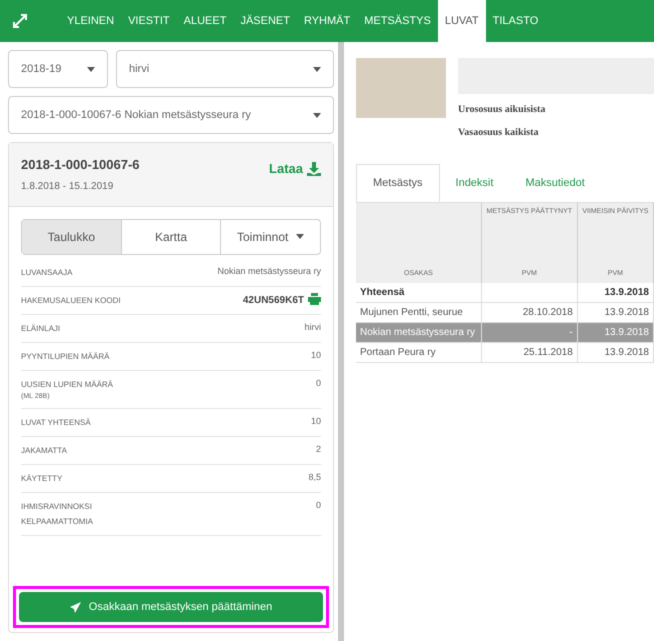  What do you see at coordinates (547, 312) in the screenshot?
I see `table-cell: 28.10.2018` at bounding box center [547, 312].